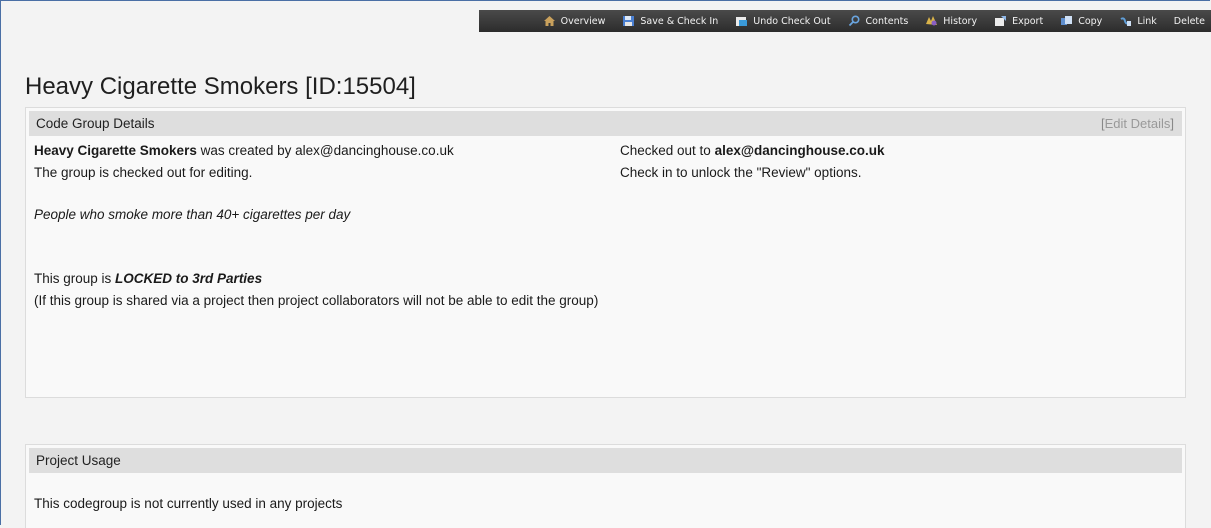 The image size is (1211, 528). I want to click on overview-button: Overview, so click(574, 21).